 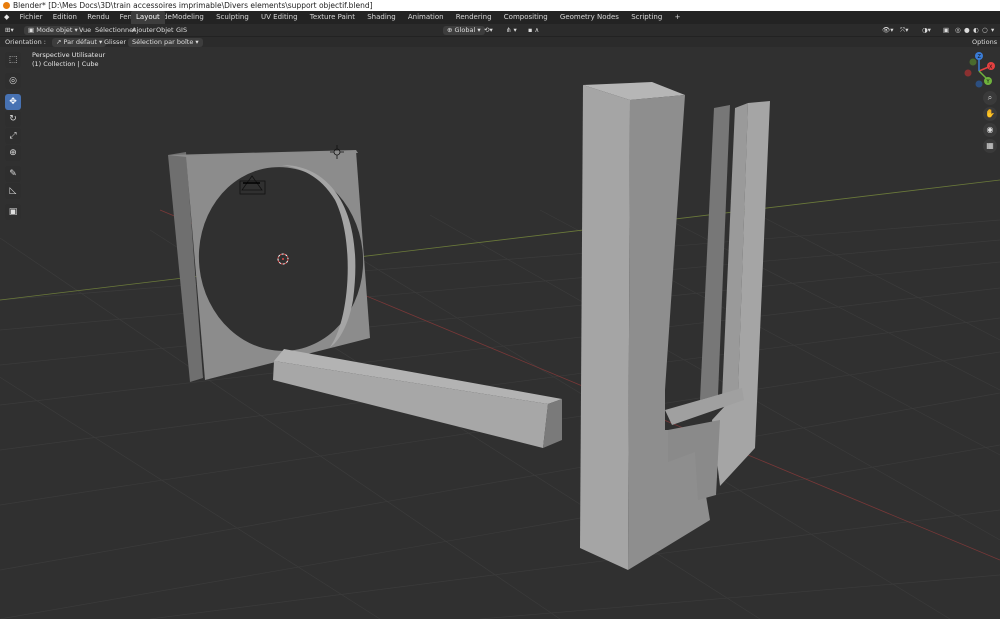 I want to click on rotate-icon: ↻, so click(x=13, y=119).